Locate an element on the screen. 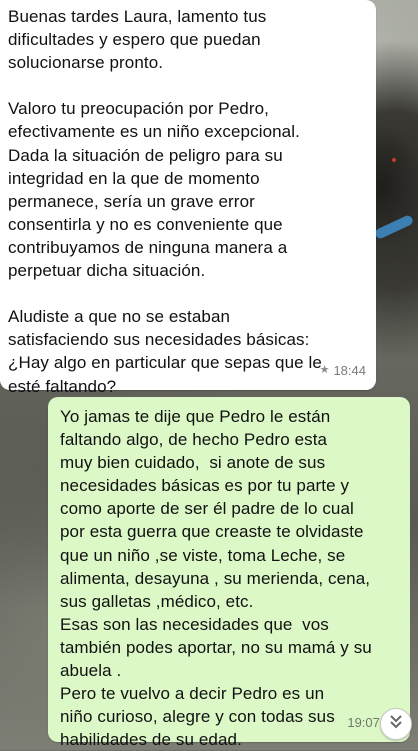  scroll-to-bottom-button is located at coordinates (396, 724).